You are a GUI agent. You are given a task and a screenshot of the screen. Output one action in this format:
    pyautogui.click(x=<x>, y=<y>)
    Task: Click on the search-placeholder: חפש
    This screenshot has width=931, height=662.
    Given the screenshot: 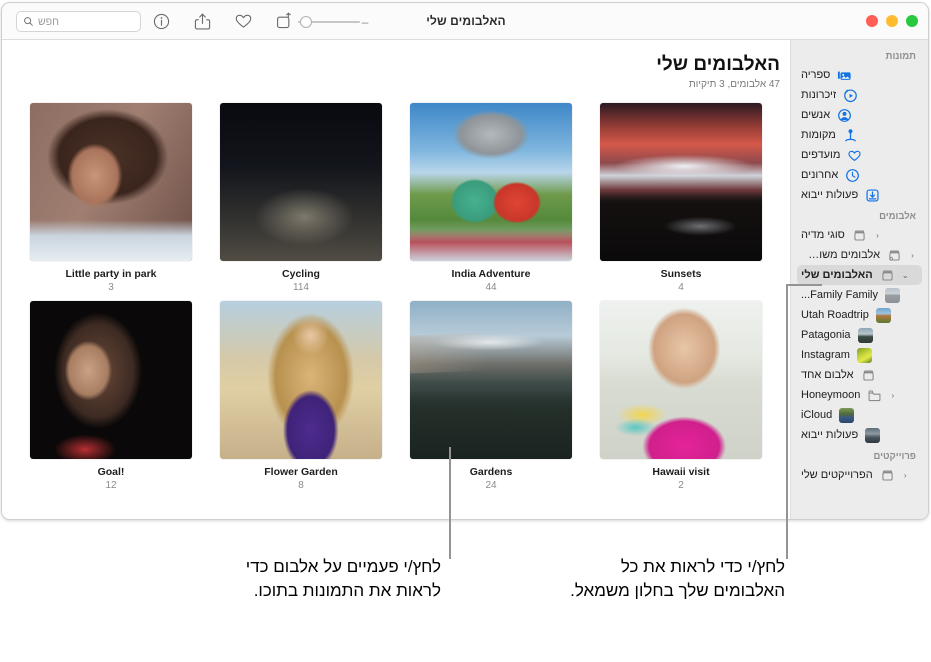 What is the action you would take?
    pyautogui.click(x=48, y=21)
    